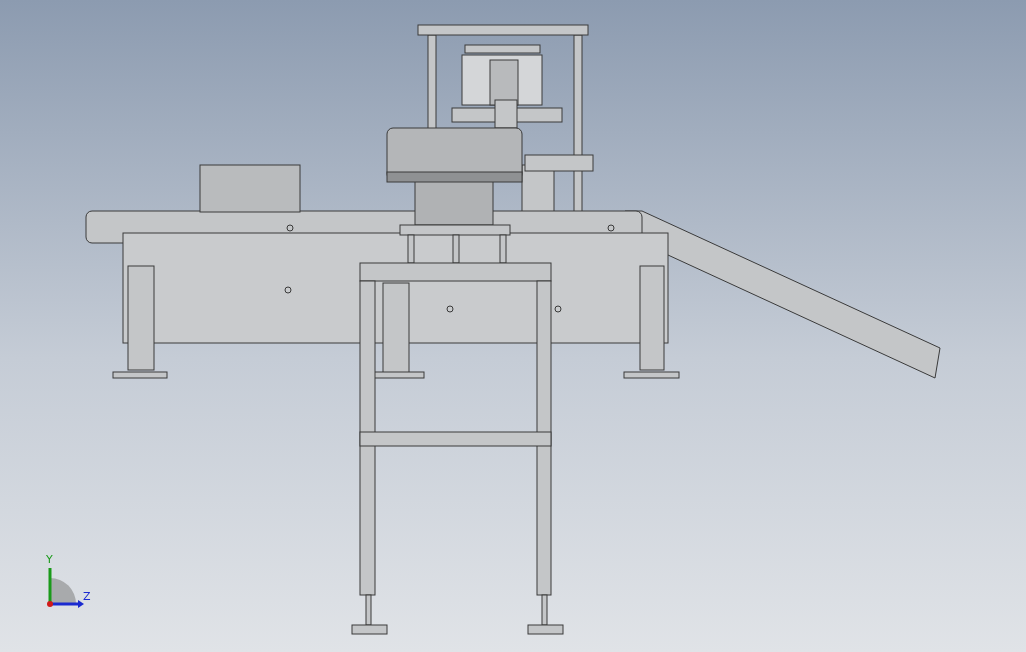 The height and width of the screenshot is (652, 1026). What do you see at coordinates (49, 559) in the screenshot?
I see `axis-label: Y` at bounding box center [49, 559].